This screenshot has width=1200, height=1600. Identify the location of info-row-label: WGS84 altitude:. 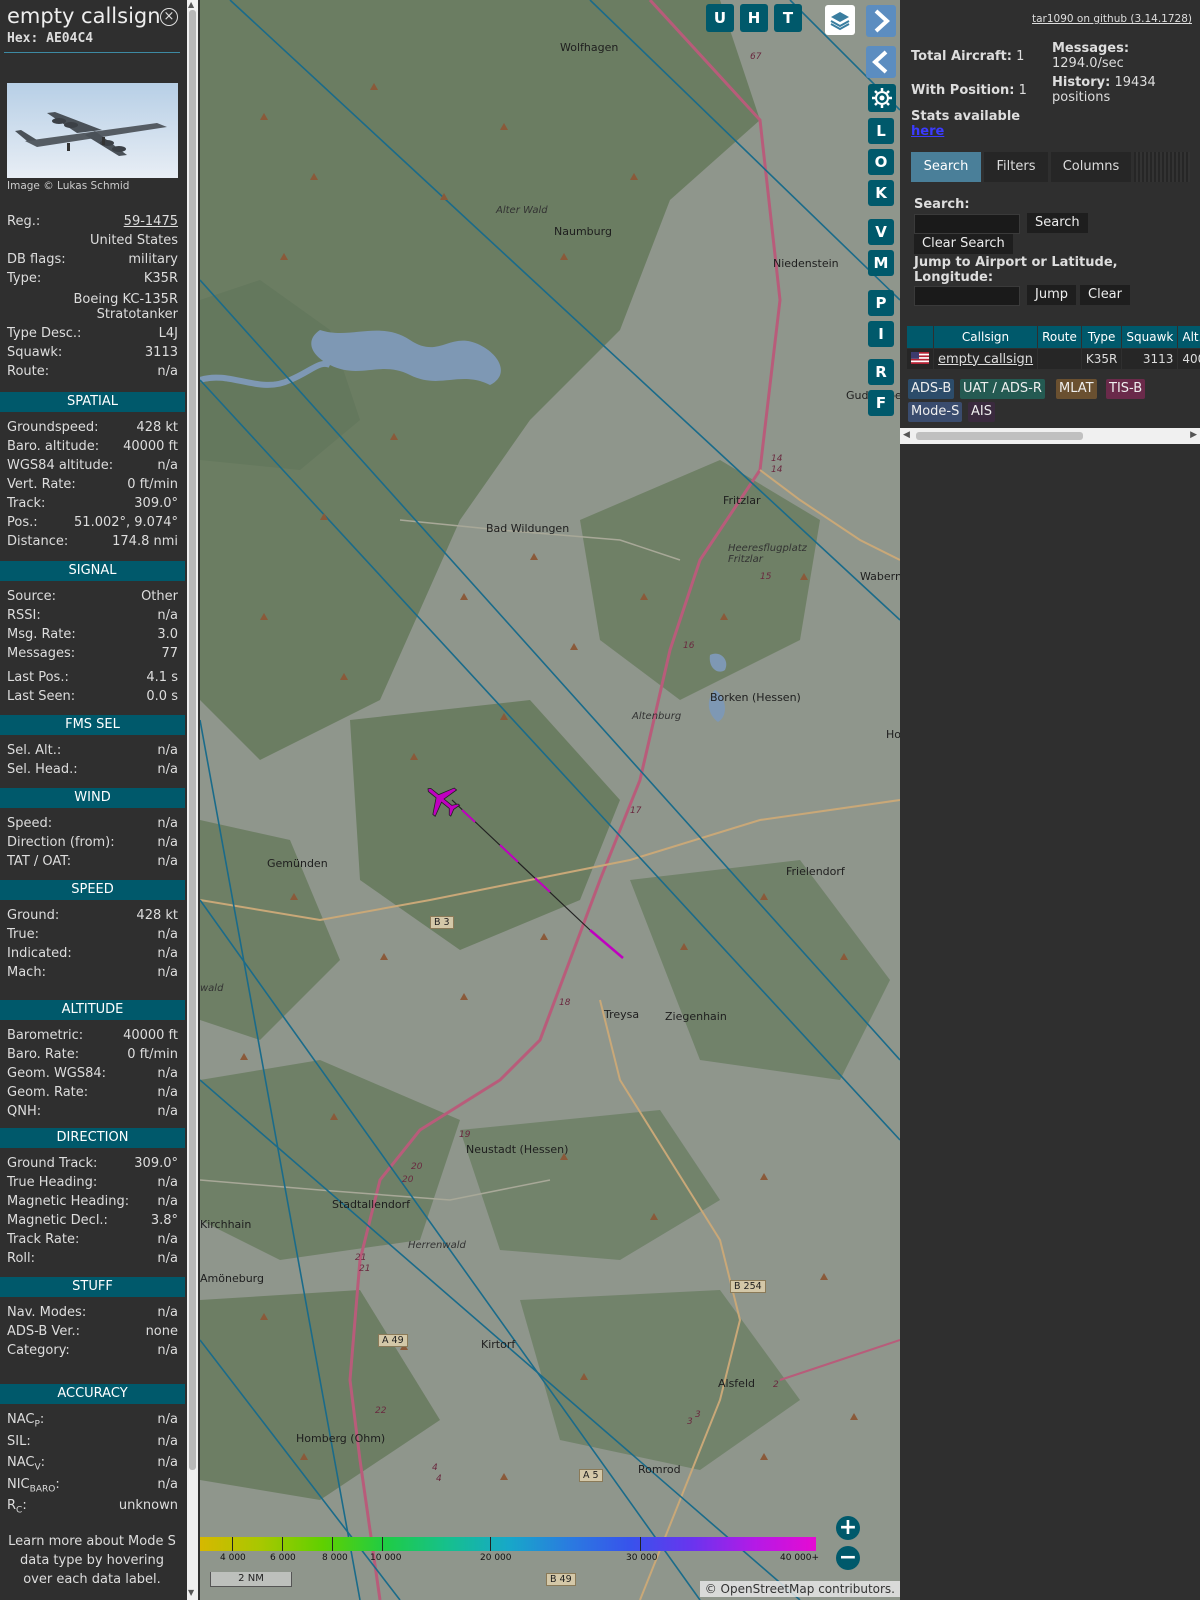
(60, 465).